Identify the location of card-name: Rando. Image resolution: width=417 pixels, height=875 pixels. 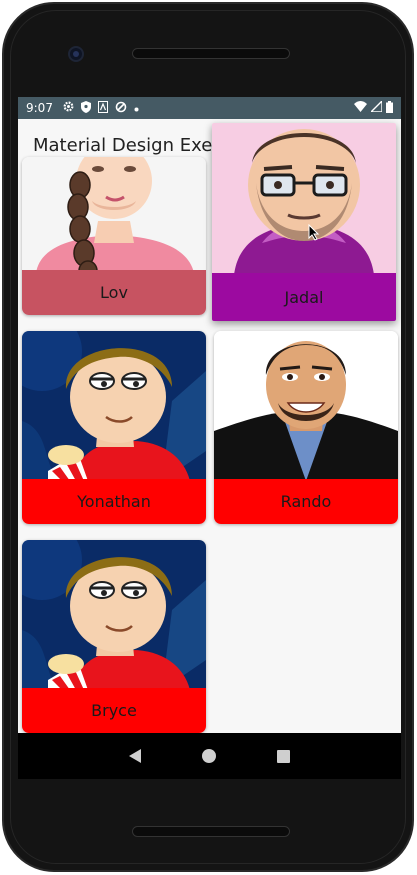
(306, 501).